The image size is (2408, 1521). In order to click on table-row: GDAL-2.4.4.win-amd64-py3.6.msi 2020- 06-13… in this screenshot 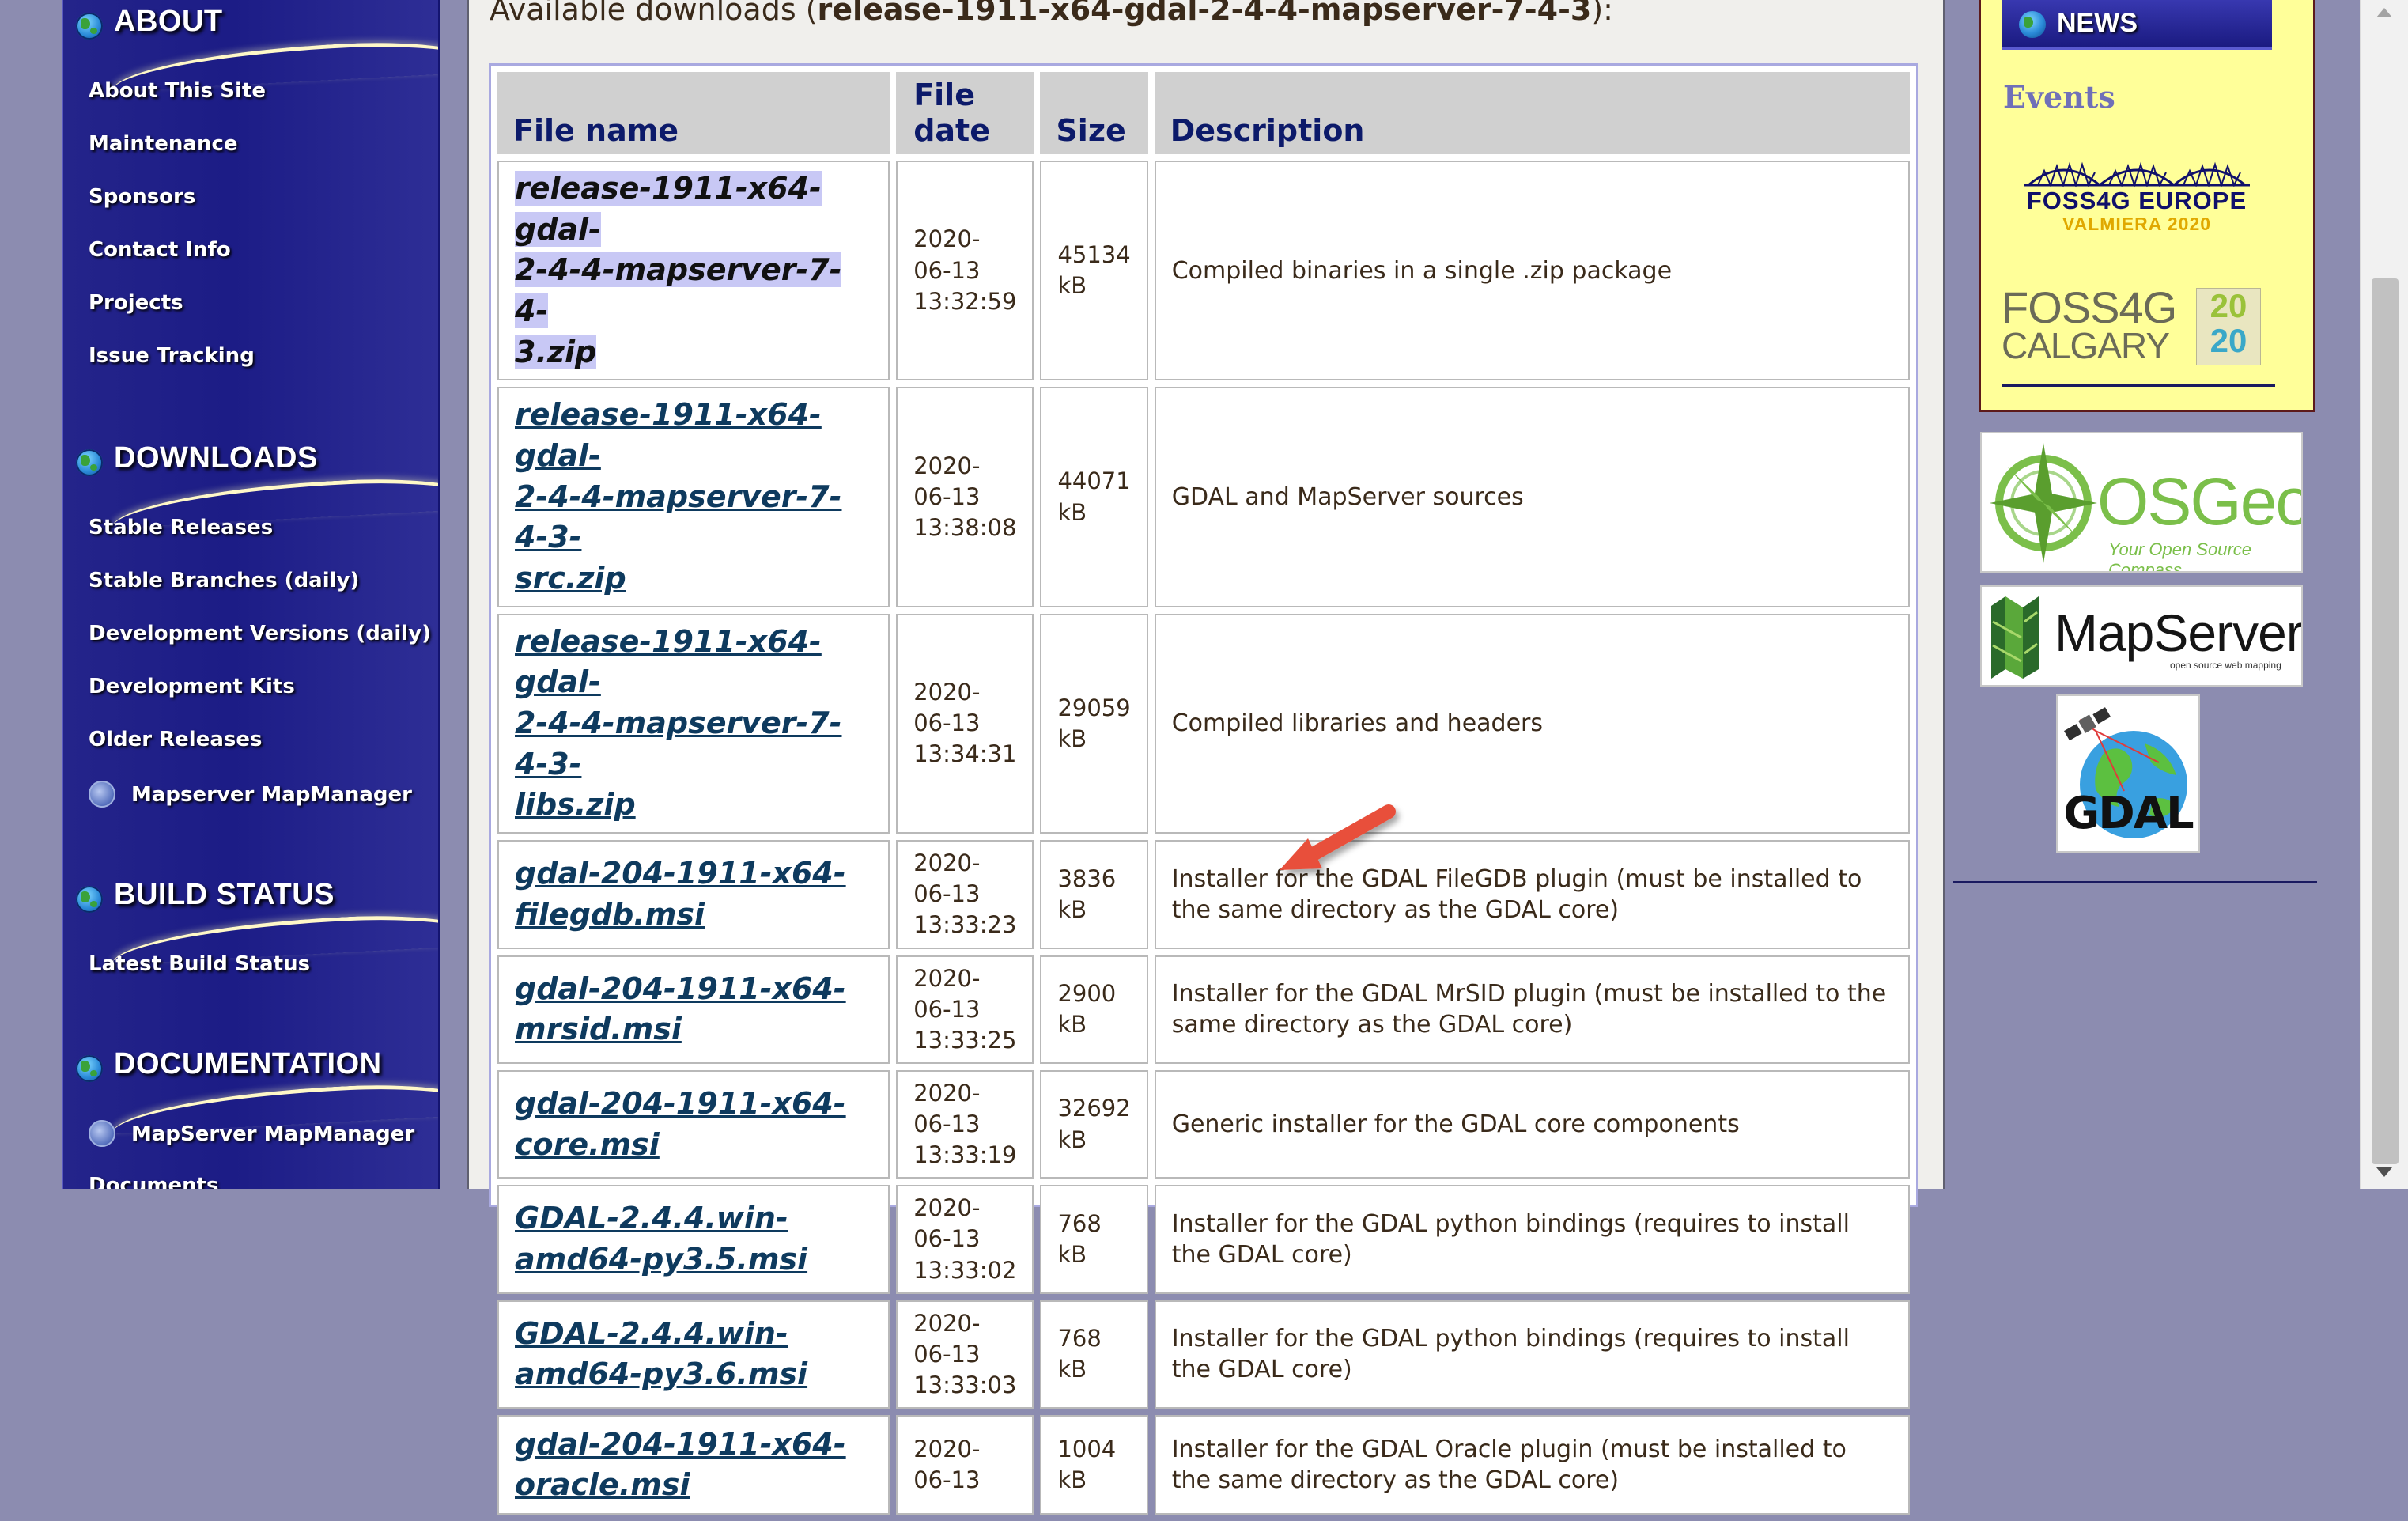, I will do `click(1203, 1354)`.